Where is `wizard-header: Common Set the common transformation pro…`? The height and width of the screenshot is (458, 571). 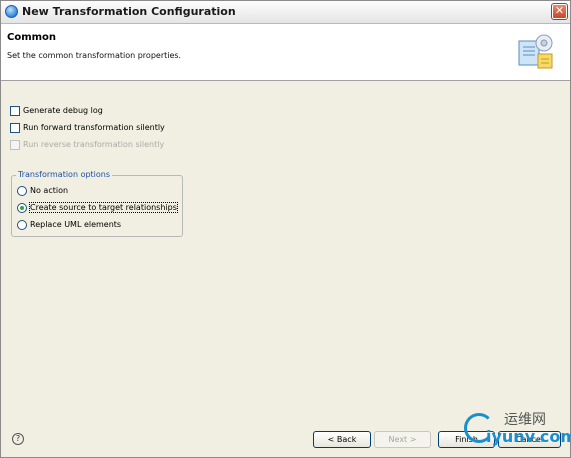 wizard-header: Common Set the common transformation pro… is located at coordinates (285, 52).